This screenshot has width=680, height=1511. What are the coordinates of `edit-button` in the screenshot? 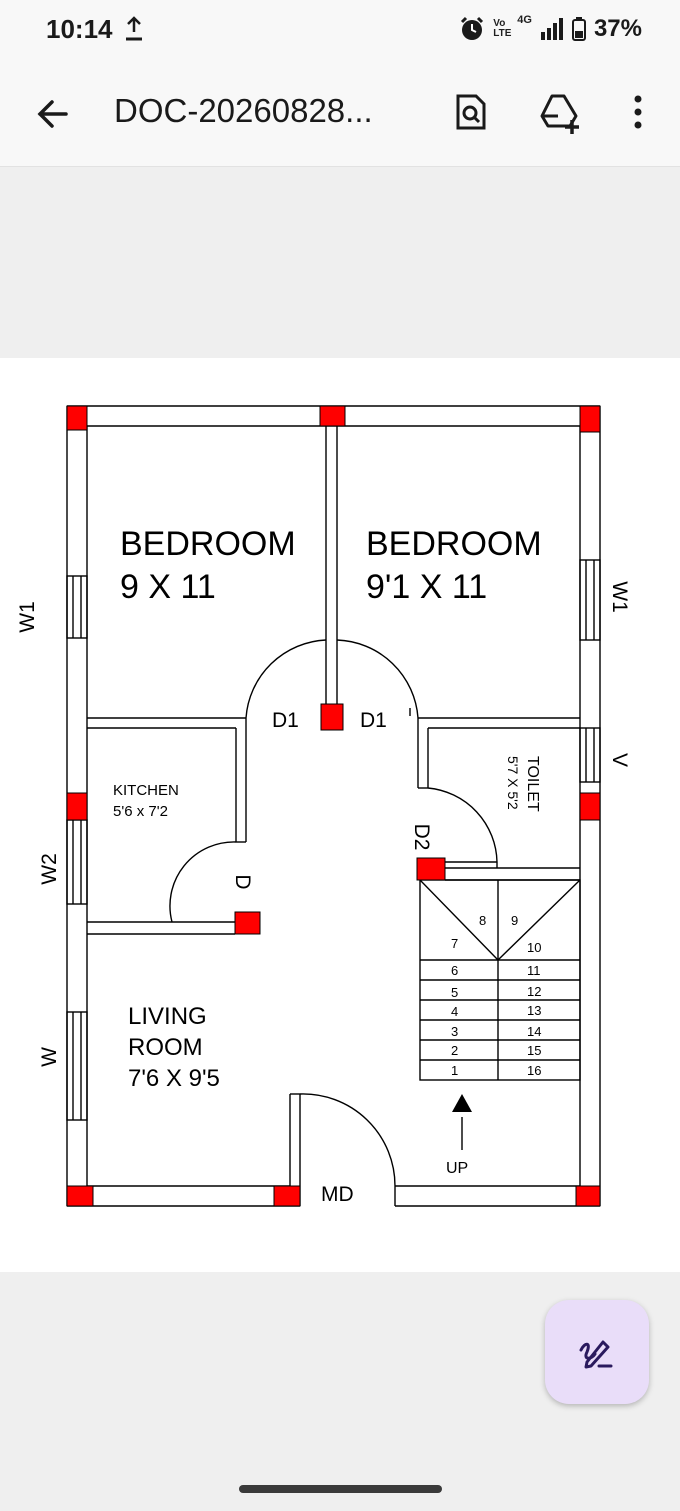 It's located at (597, 1352).